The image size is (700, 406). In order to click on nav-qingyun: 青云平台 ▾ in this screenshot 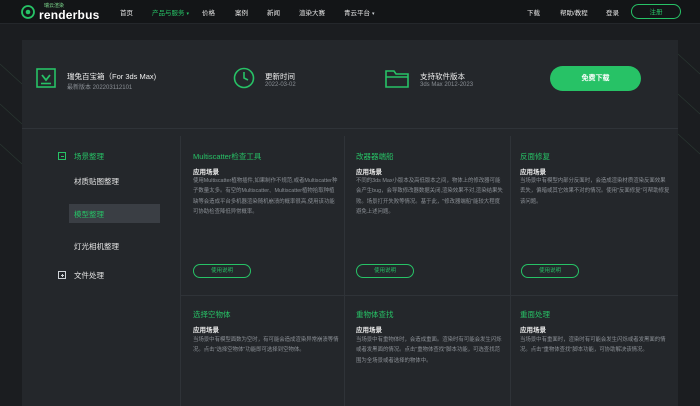, I will do `click(359, 12)`.